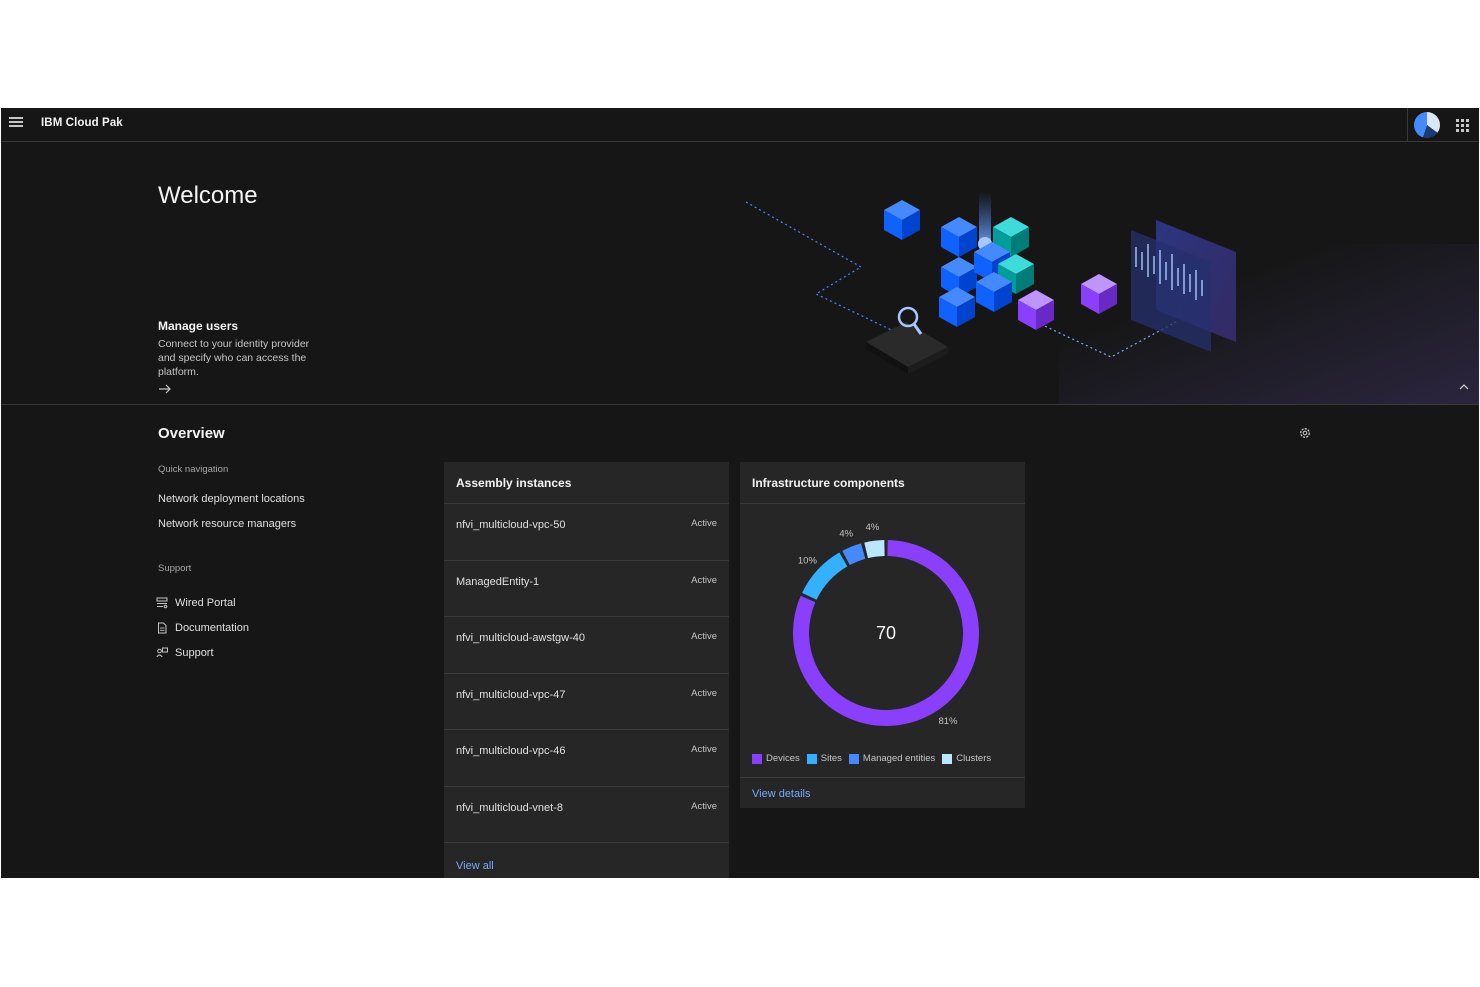  I want to click on table-row: nfvi_multicloud-vpc-46 Active, so click(586, 758).